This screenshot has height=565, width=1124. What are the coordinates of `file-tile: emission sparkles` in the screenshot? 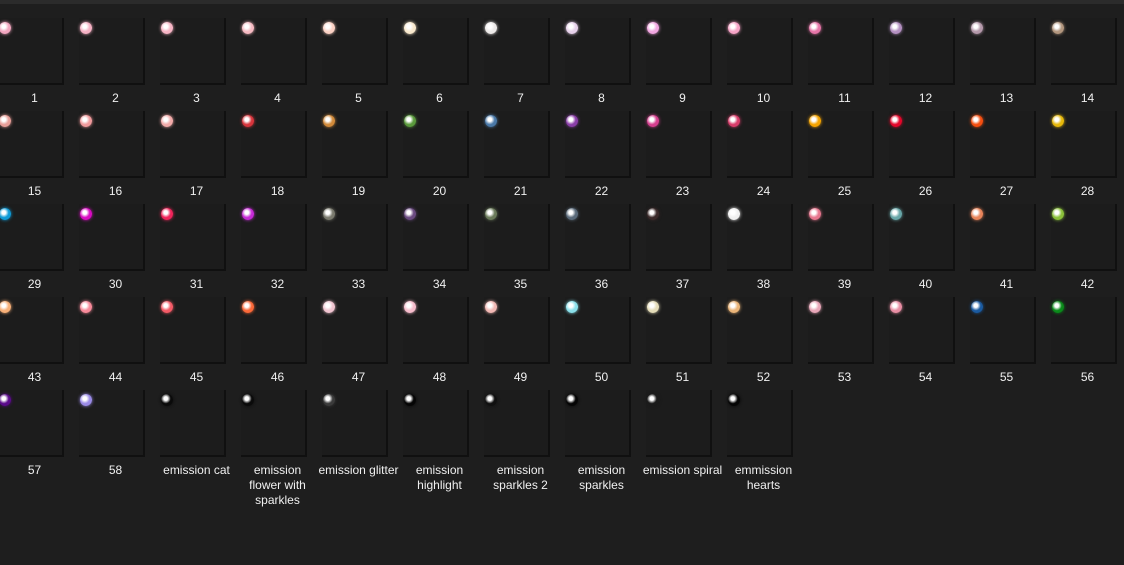 It's located at (601, 436).